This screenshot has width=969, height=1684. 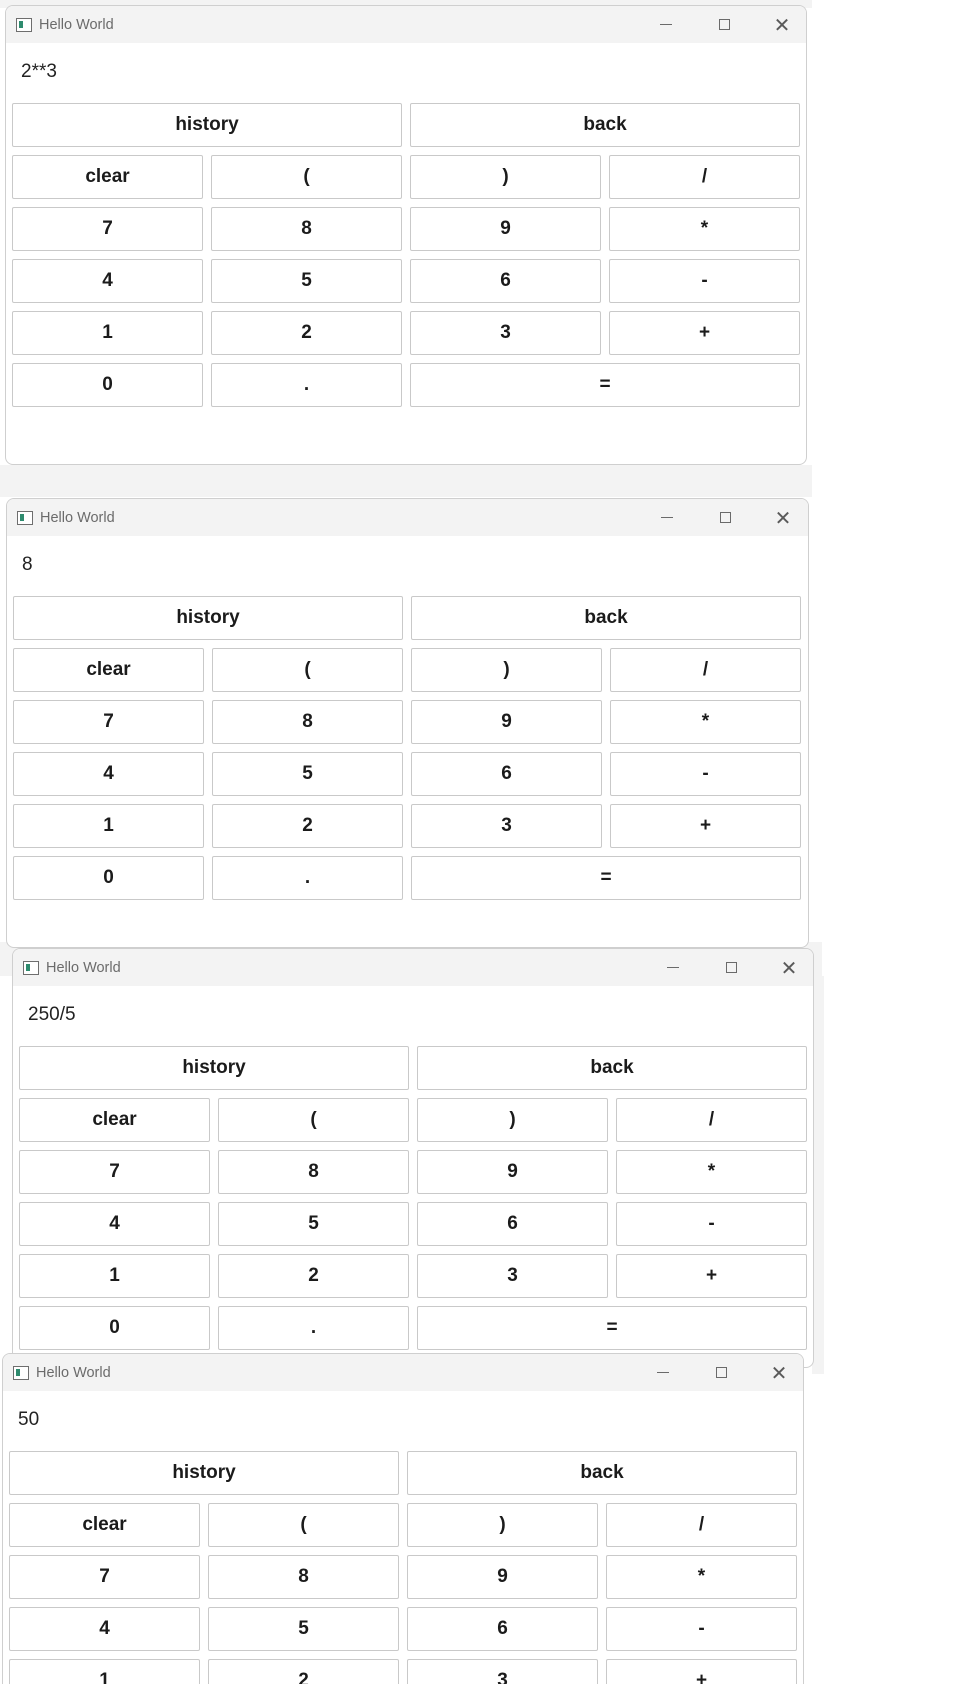 I want to click on expression-display: 8, so click(x=27, y=564).